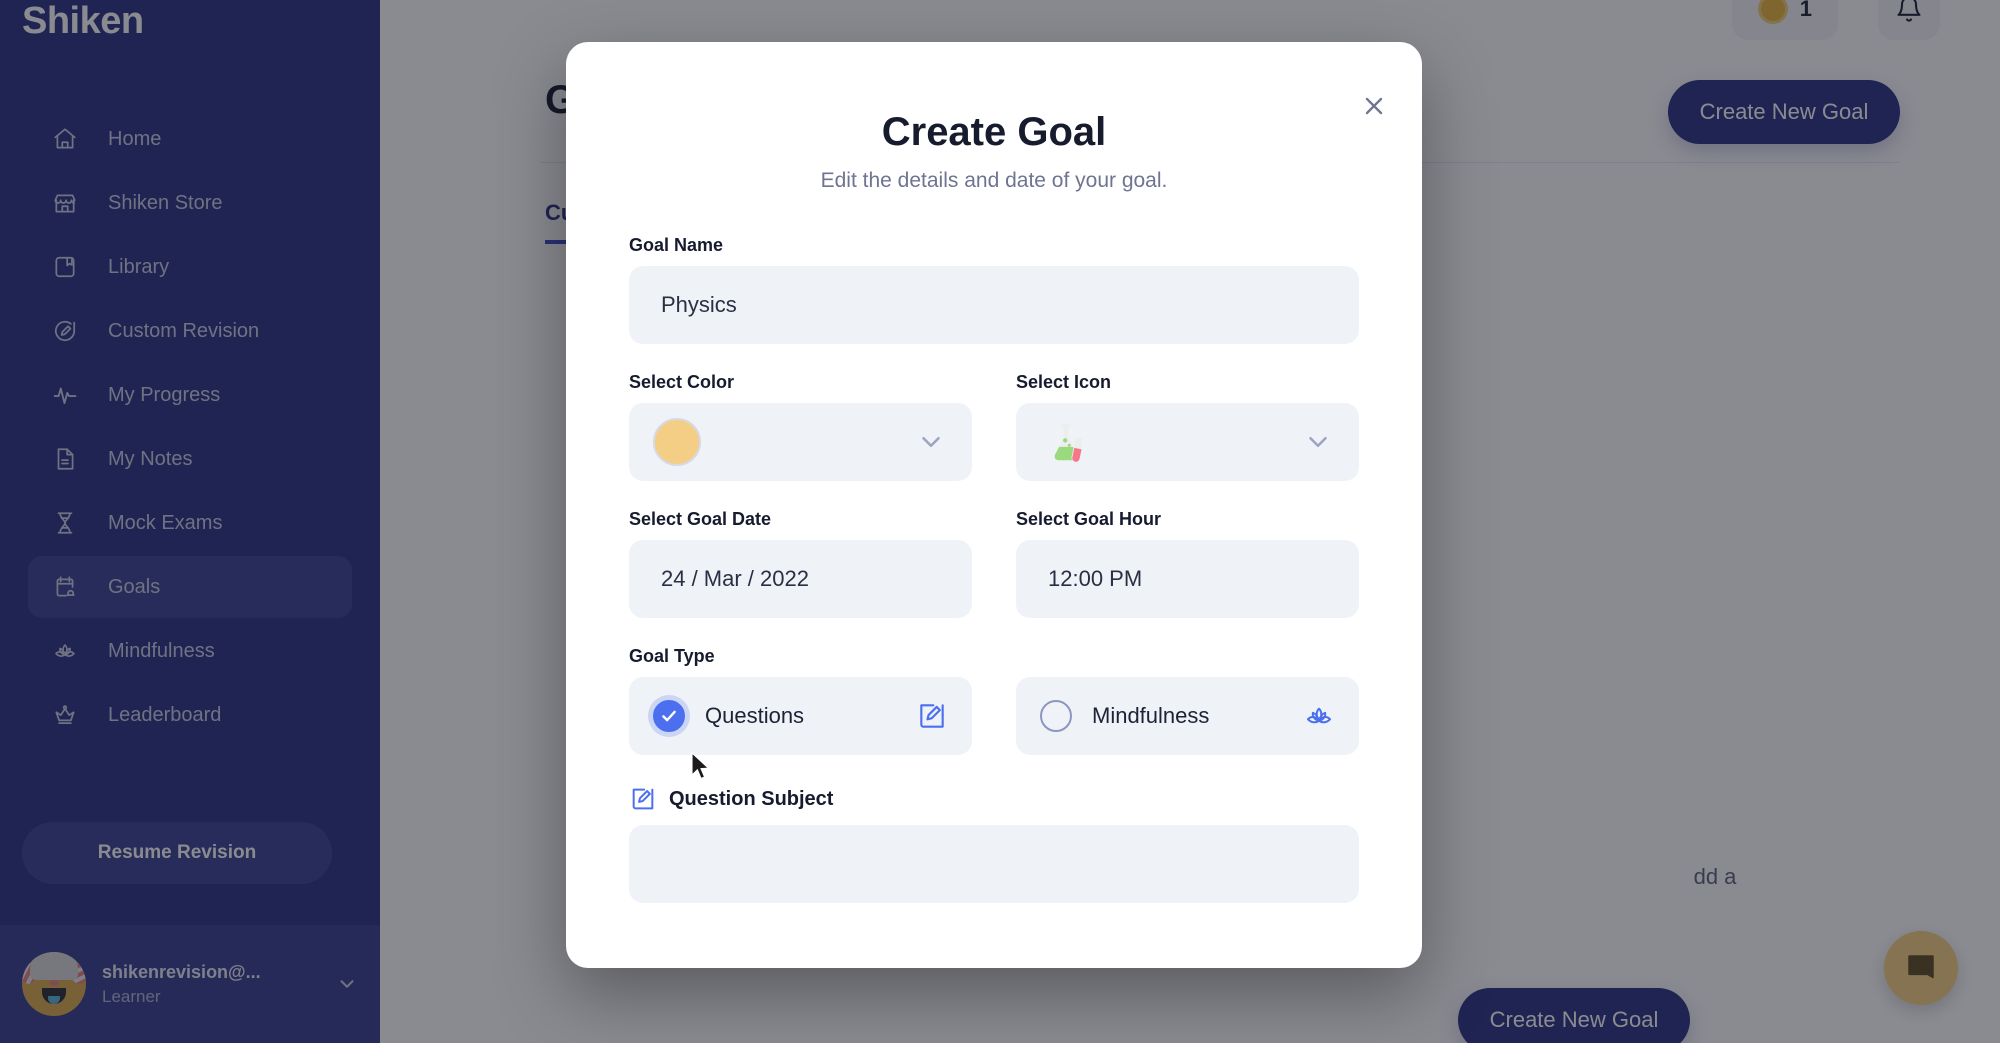 The height and width of the screenshot is (1043, 2000). What do you see at coordinates (1151, 715) in the screenshot?
I see `goal-type-label-mindfulness: Mindfulness` at bounding box center [1151, 715].